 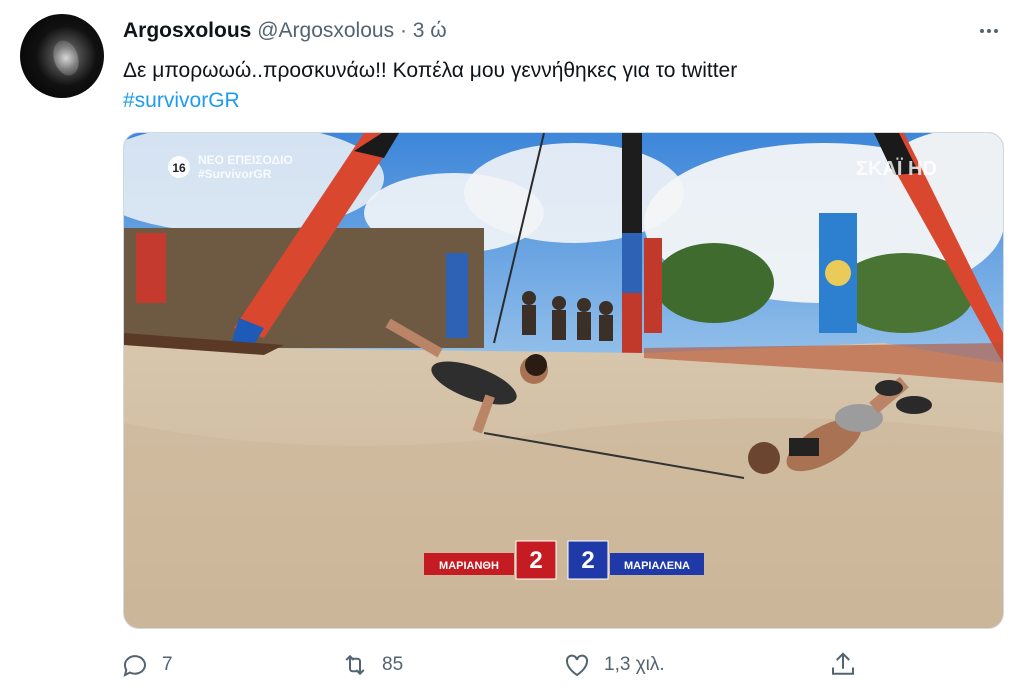 I want to click on more-icon, so click(x=989, y=31).